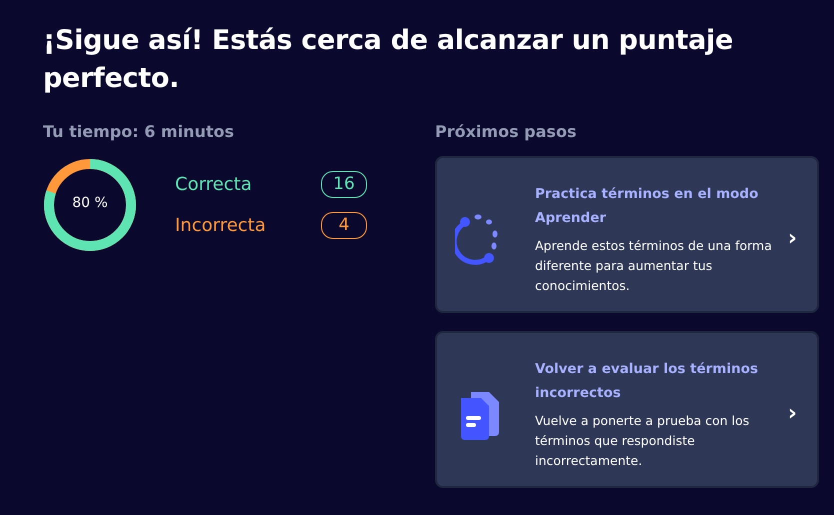  I want to click on next-step-card: Practica términos en el modo Aprender Aprende estos términos de una forma diferente para aumentar tus conocimientos. ›, so click(627, 234).